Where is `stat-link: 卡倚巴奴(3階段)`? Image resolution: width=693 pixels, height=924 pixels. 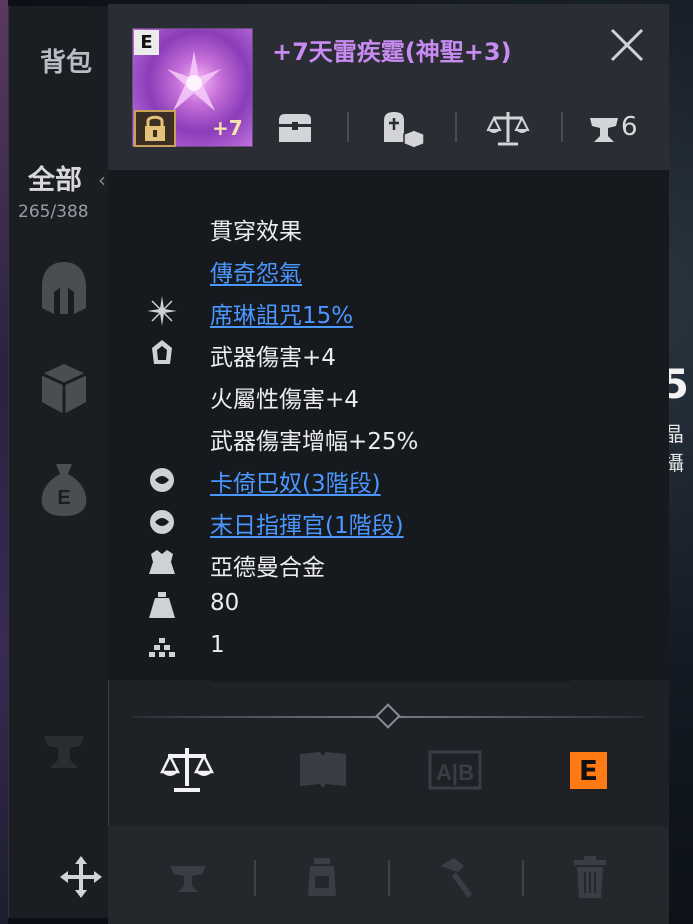 stat-link: 卡倚巴奴(3階段) is located at coordinates (295, 481).